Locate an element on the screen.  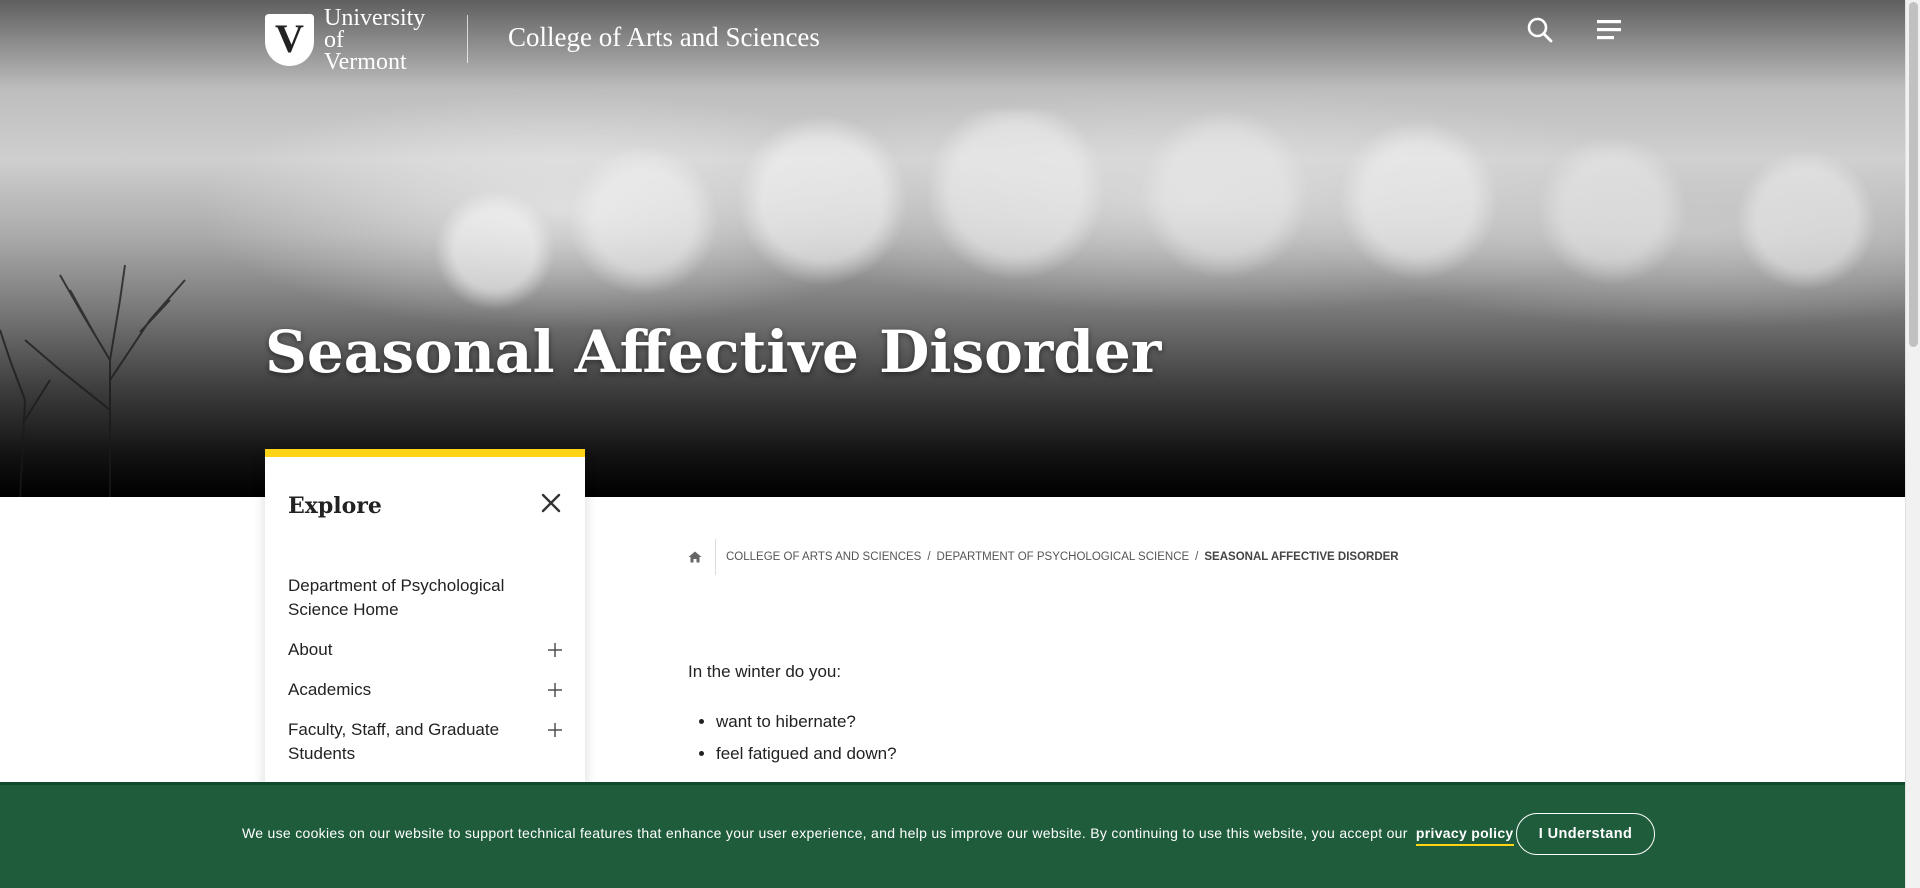
close-icon is located at coordinates (551, 503).